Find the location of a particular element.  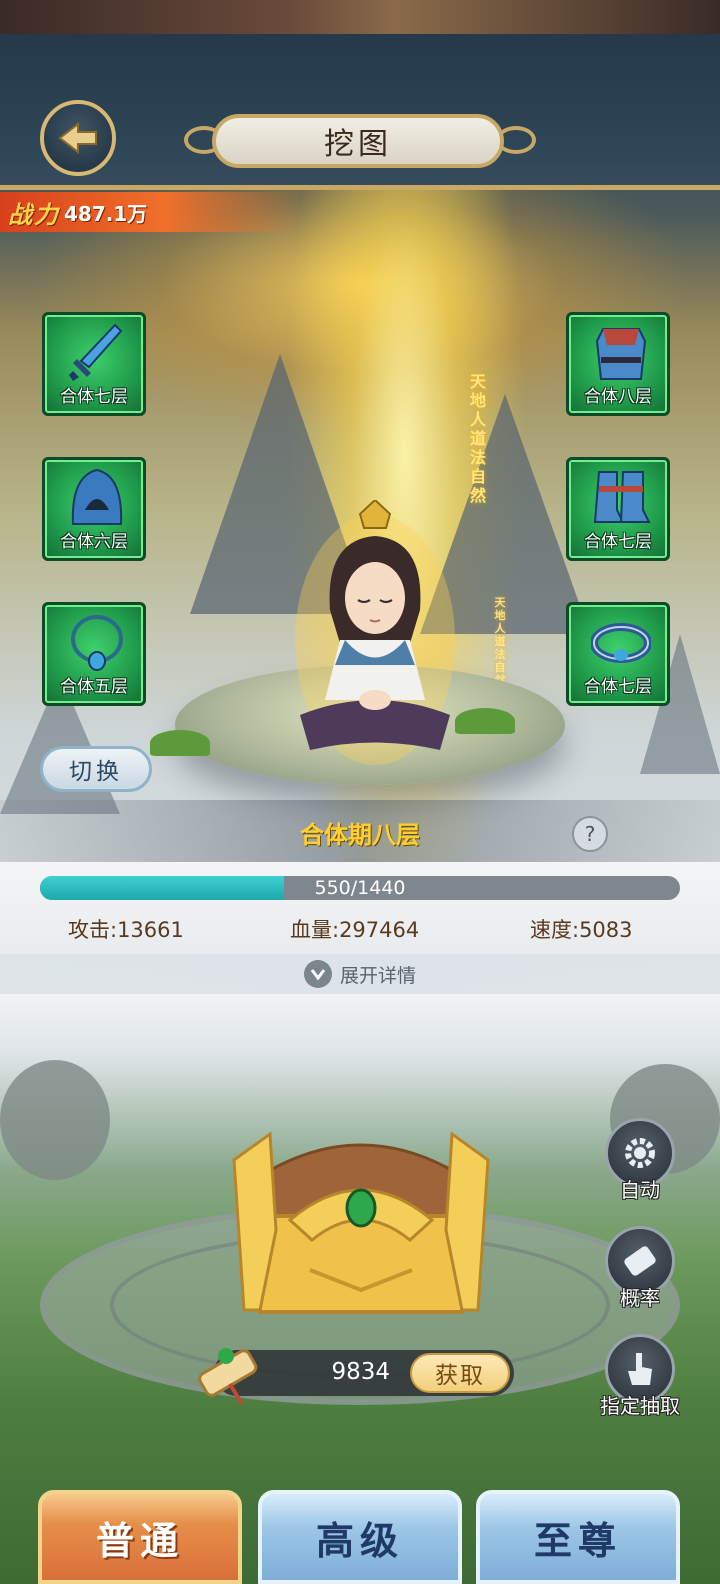

equip-slot-armor: 合体八层 is located at coordinates (618, 364).